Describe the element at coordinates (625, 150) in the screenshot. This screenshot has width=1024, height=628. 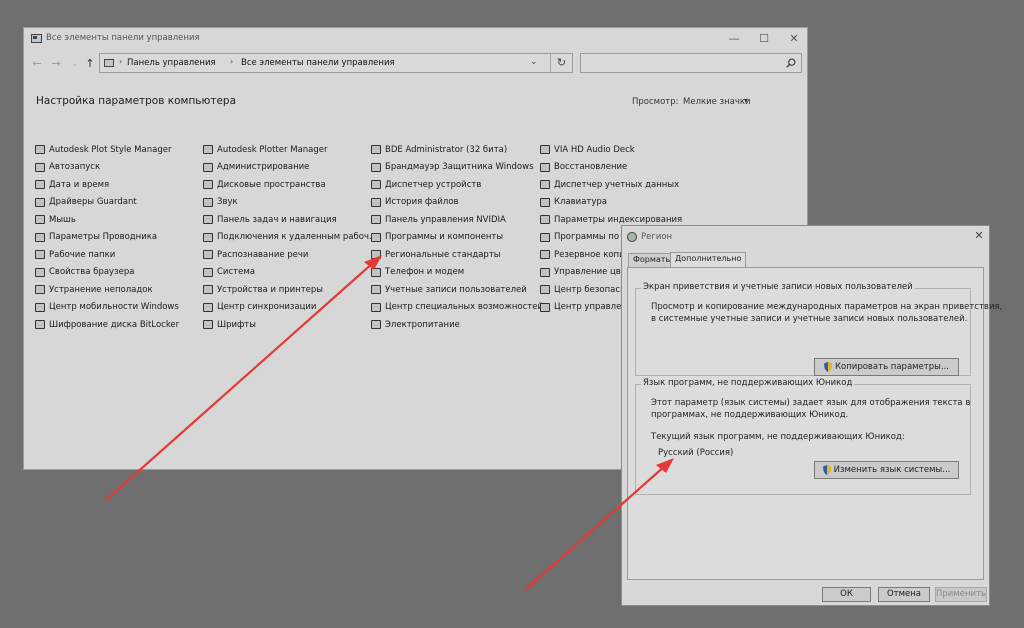
I see `control-panel-item: VIA HD Audio Deck` at that location.